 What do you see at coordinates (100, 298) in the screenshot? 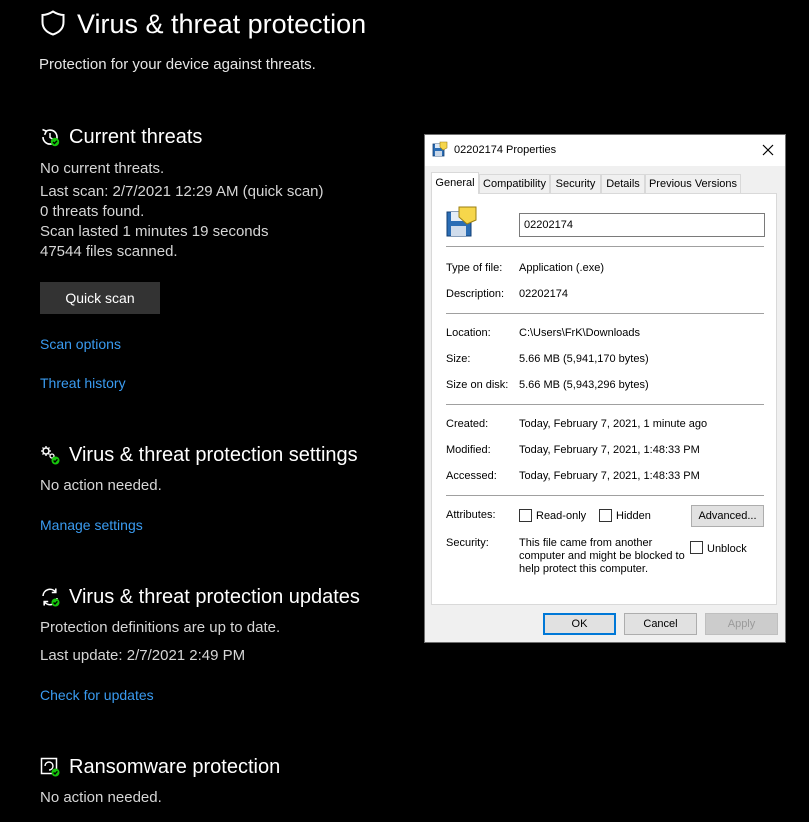
I see `quick-scan-button: Quick scan` at bounding box center [100, 298].